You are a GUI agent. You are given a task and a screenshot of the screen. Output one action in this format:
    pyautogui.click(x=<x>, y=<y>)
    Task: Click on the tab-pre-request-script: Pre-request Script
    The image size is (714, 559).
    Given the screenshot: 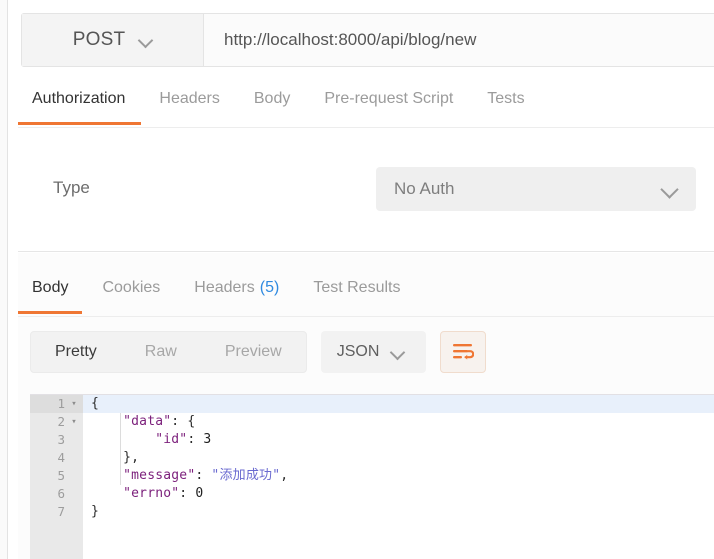 What is the action you would take?
    pyautogui.click(x=388, y=105)
    